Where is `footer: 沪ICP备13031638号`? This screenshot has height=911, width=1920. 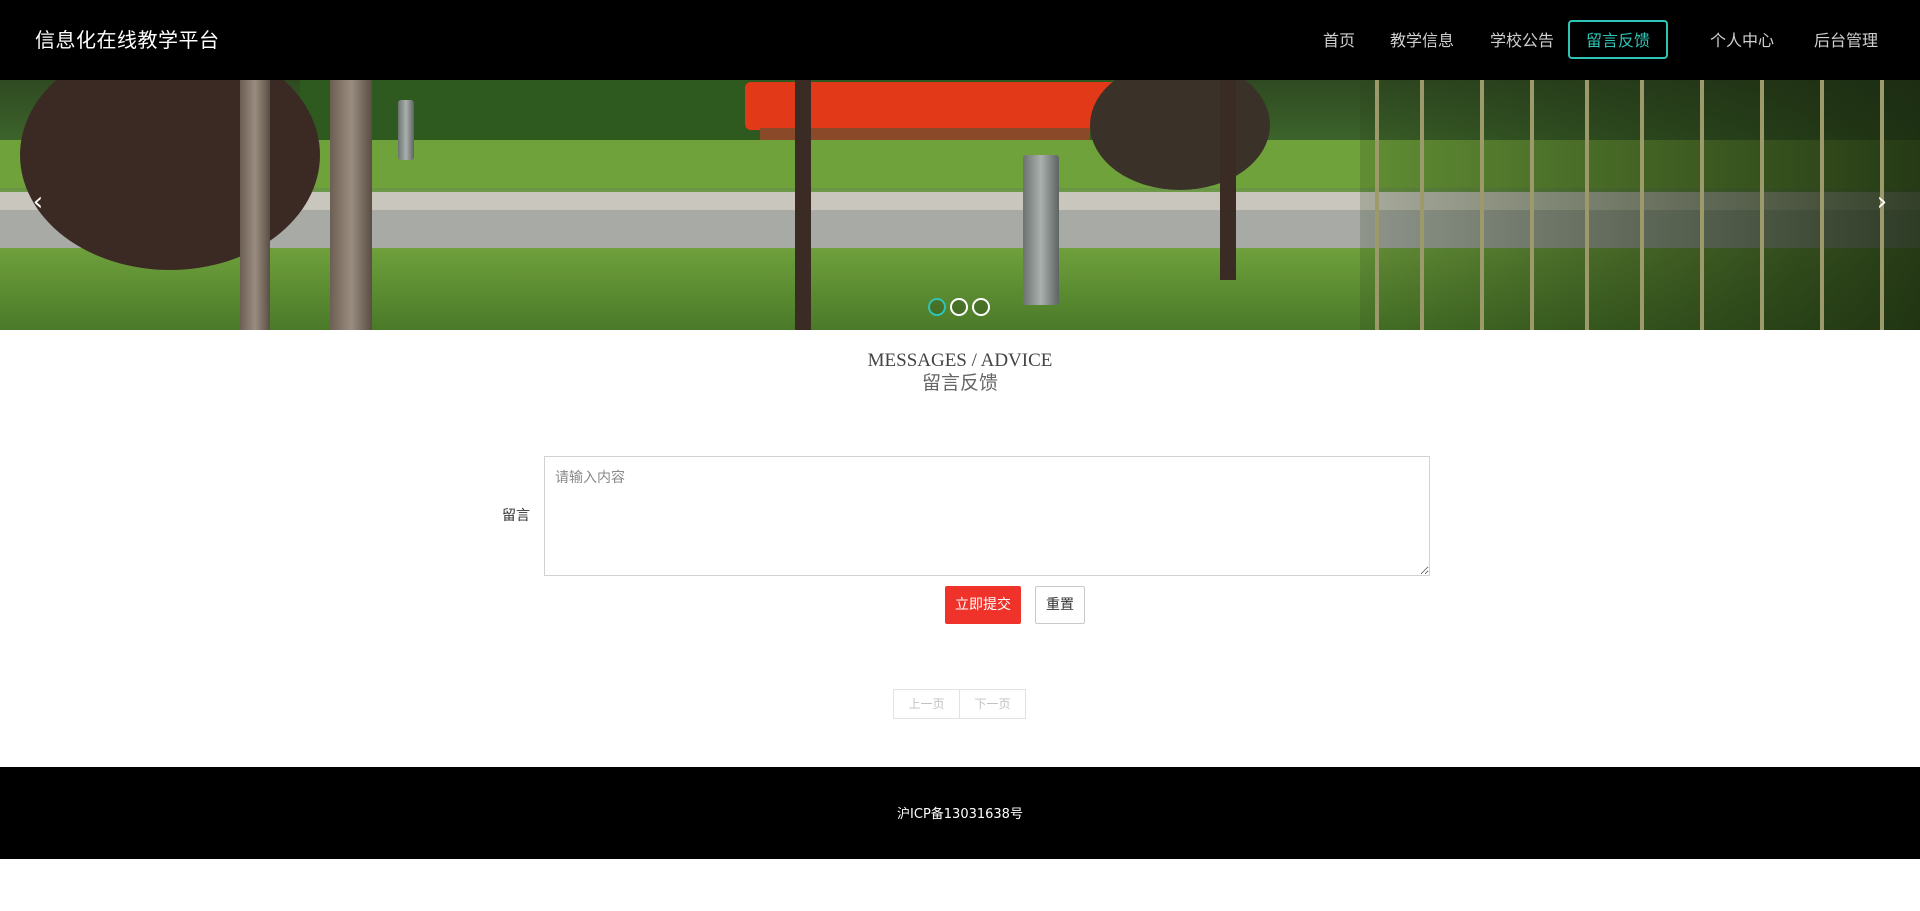 footer: 沪ICP备13031638号 is located at coordinates (960, 813).